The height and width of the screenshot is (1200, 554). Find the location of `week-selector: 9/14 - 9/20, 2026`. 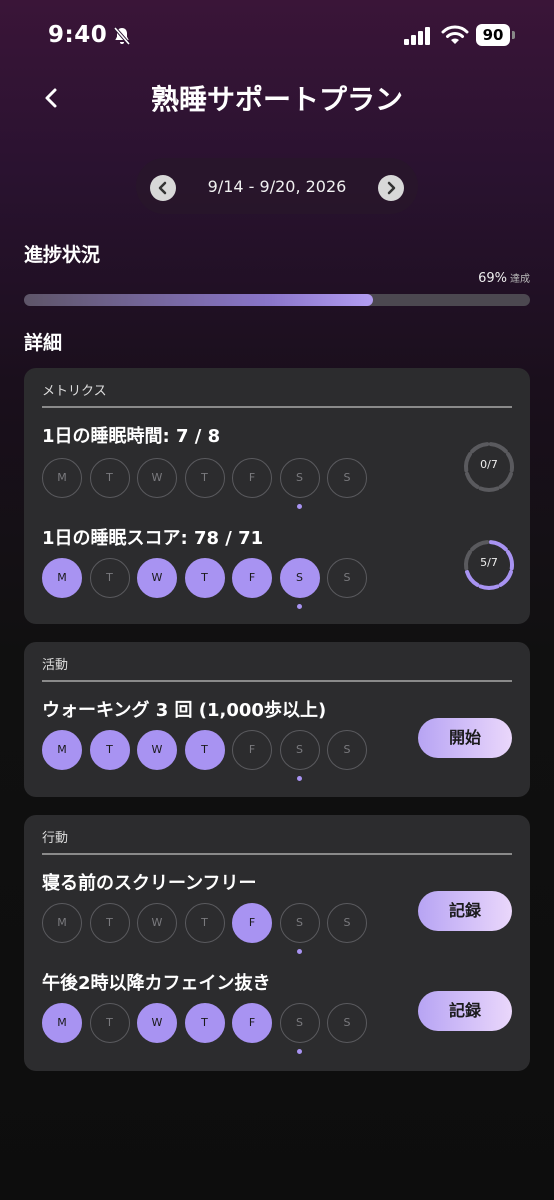

week-selector: 9/14 - 9/20, 2026 is located at coordinates (277, 186).